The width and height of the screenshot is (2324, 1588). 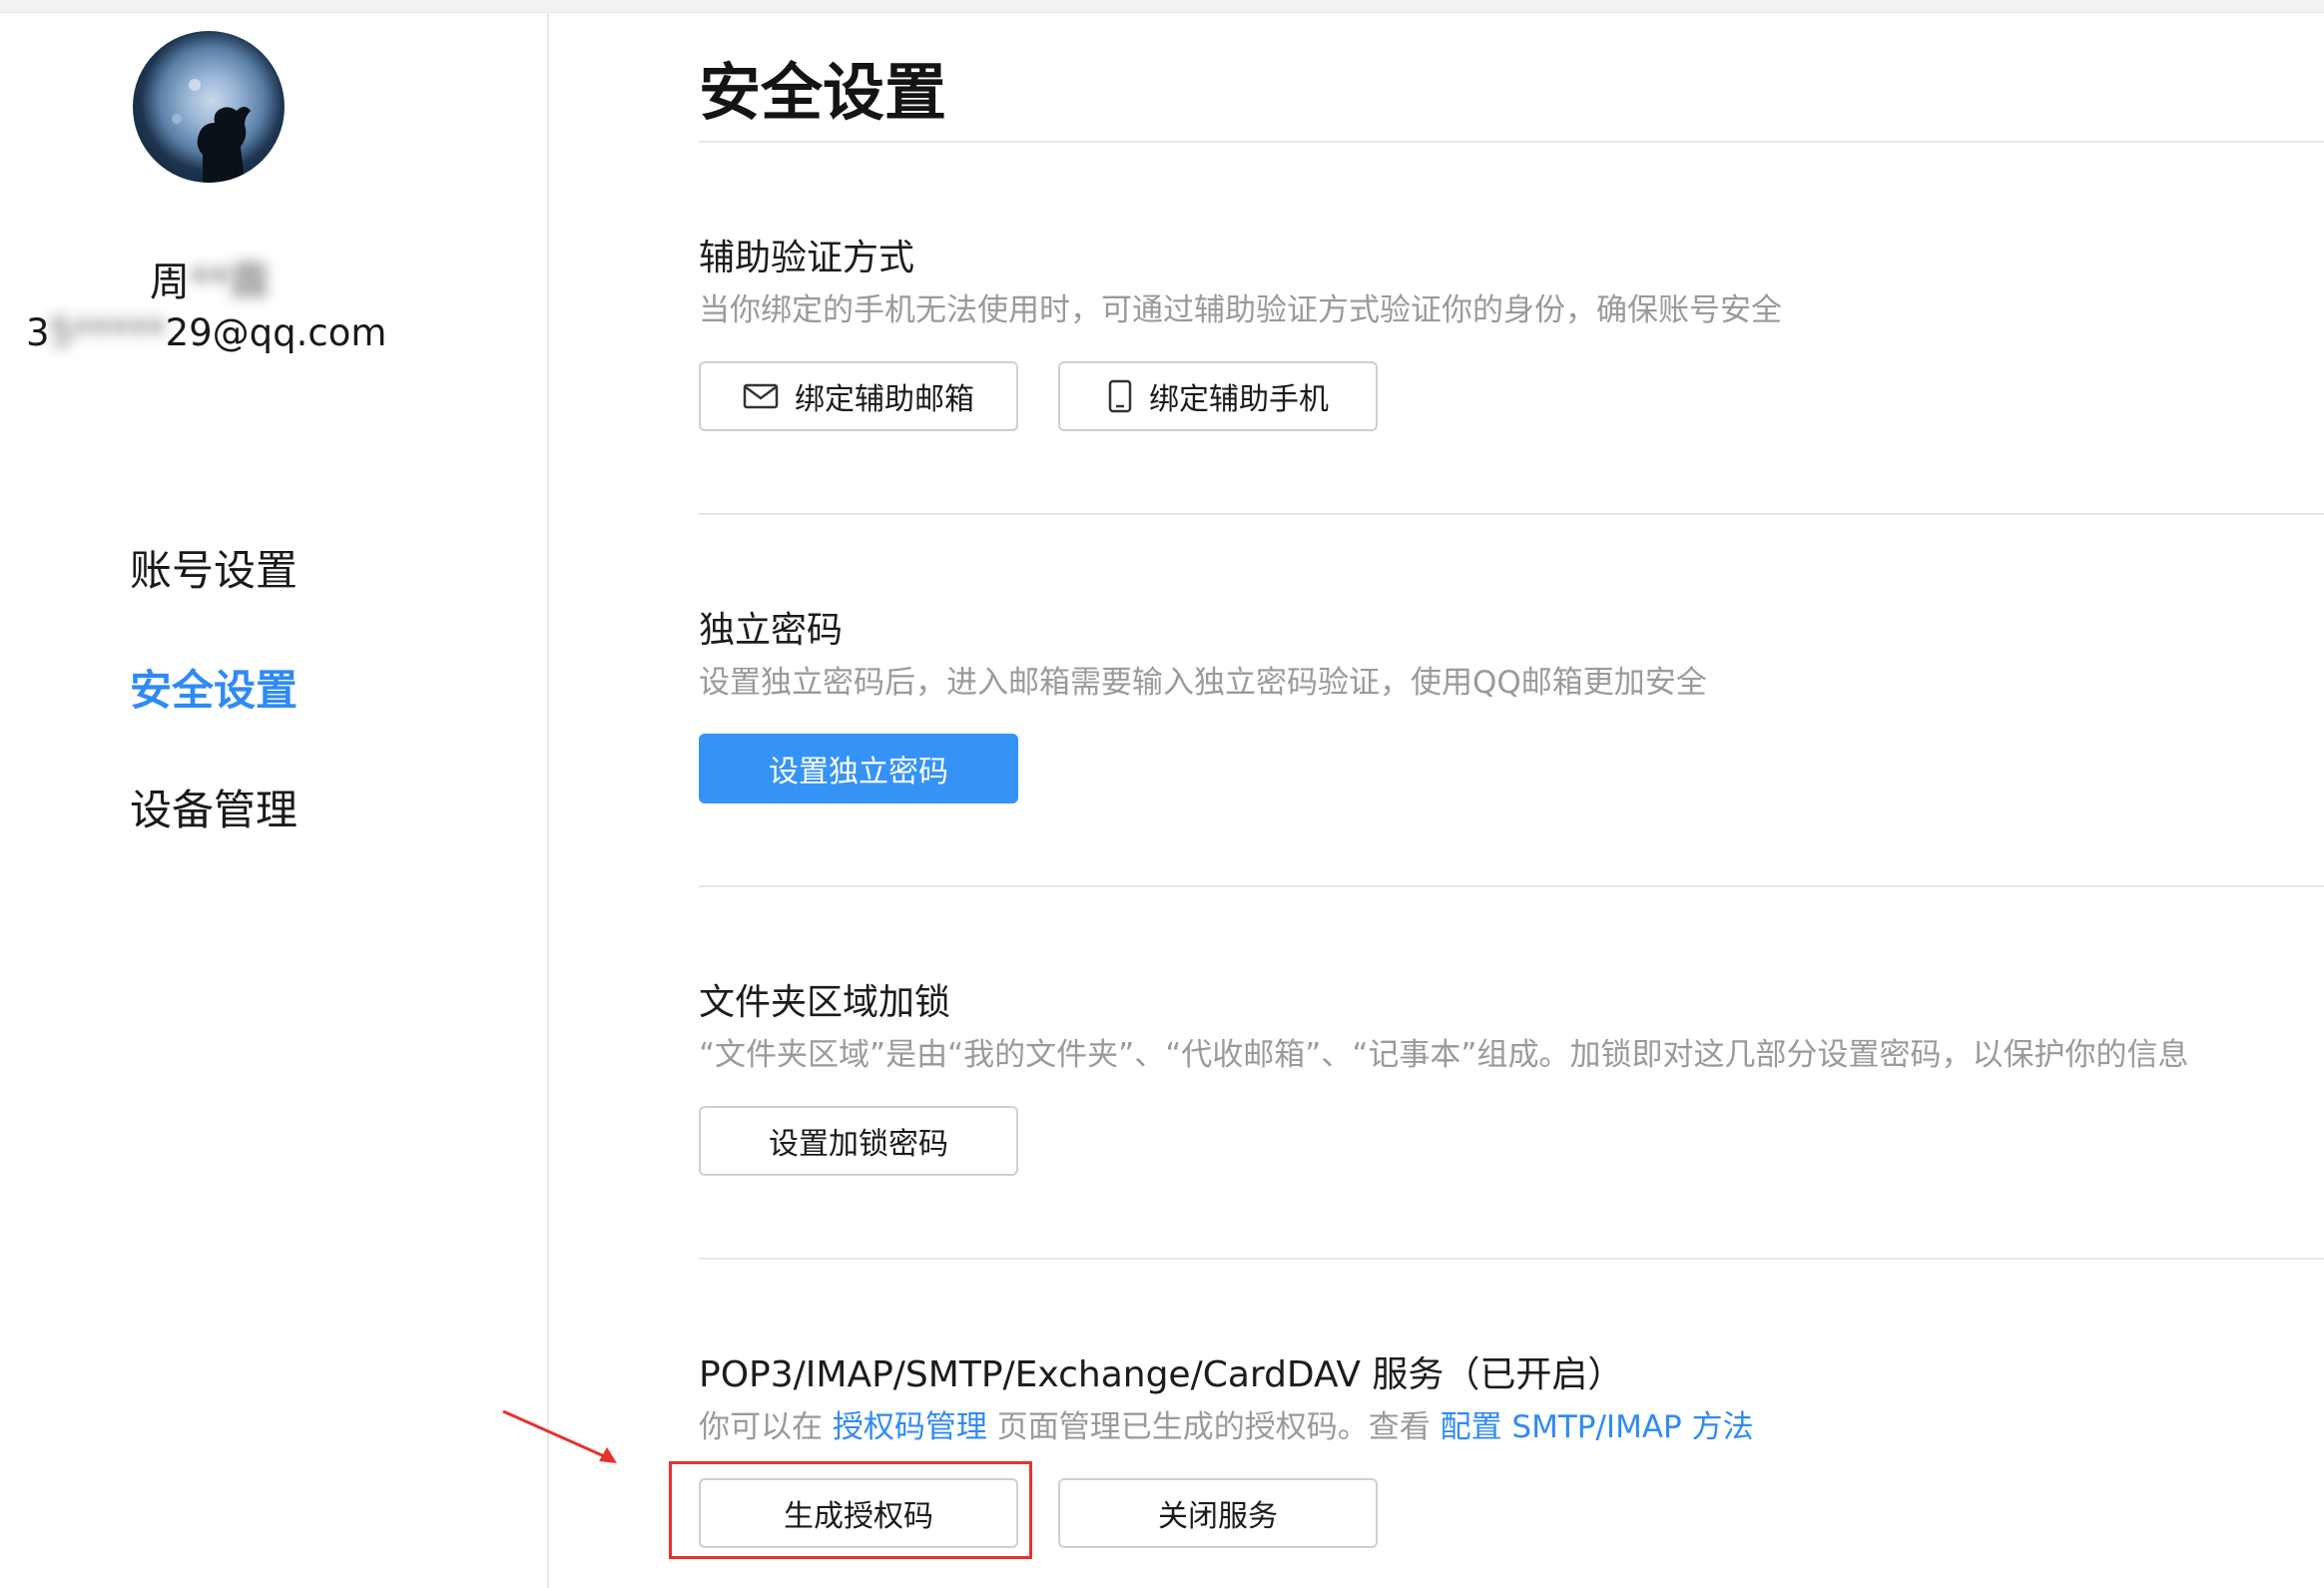 What do you see at coordinates (230, 282) in the screenshot?
I see `user-name-redacted: **霖` at bounding box center [230, 282].